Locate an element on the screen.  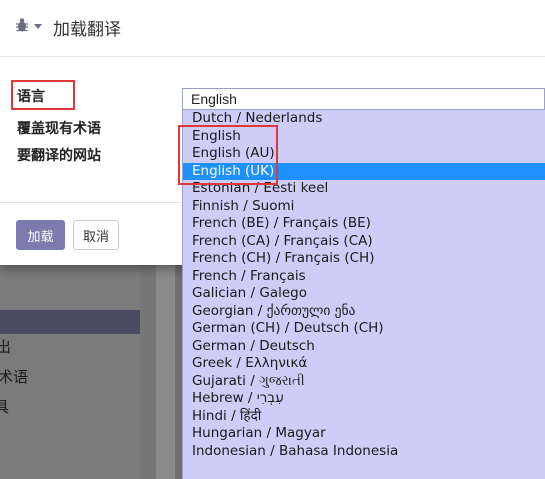
cancel-button: 取消 is located at coordinates (96, 235).